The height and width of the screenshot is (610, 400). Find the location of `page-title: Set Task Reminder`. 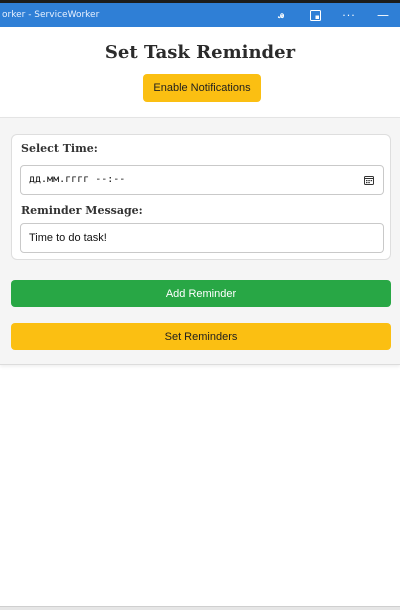

page-title: Set Task Reminder is located at coordinates (200, 52).